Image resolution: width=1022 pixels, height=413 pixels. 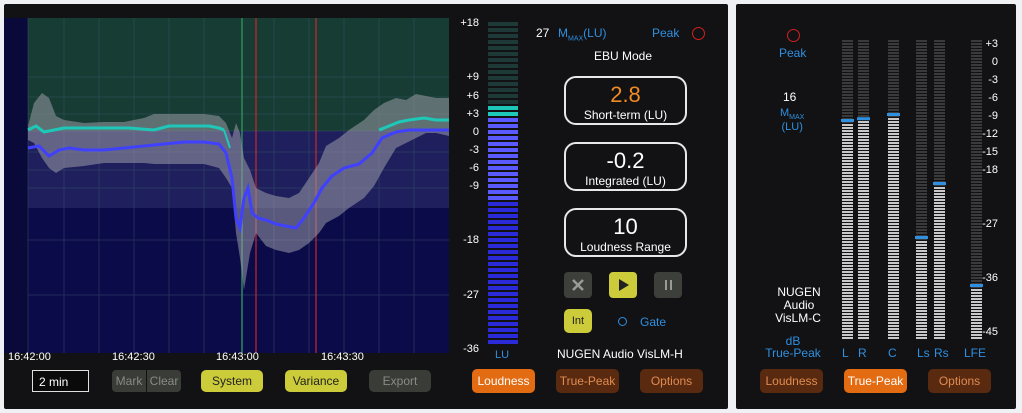 I want to click on variance-button: Variance, so click(x=316, y=381).